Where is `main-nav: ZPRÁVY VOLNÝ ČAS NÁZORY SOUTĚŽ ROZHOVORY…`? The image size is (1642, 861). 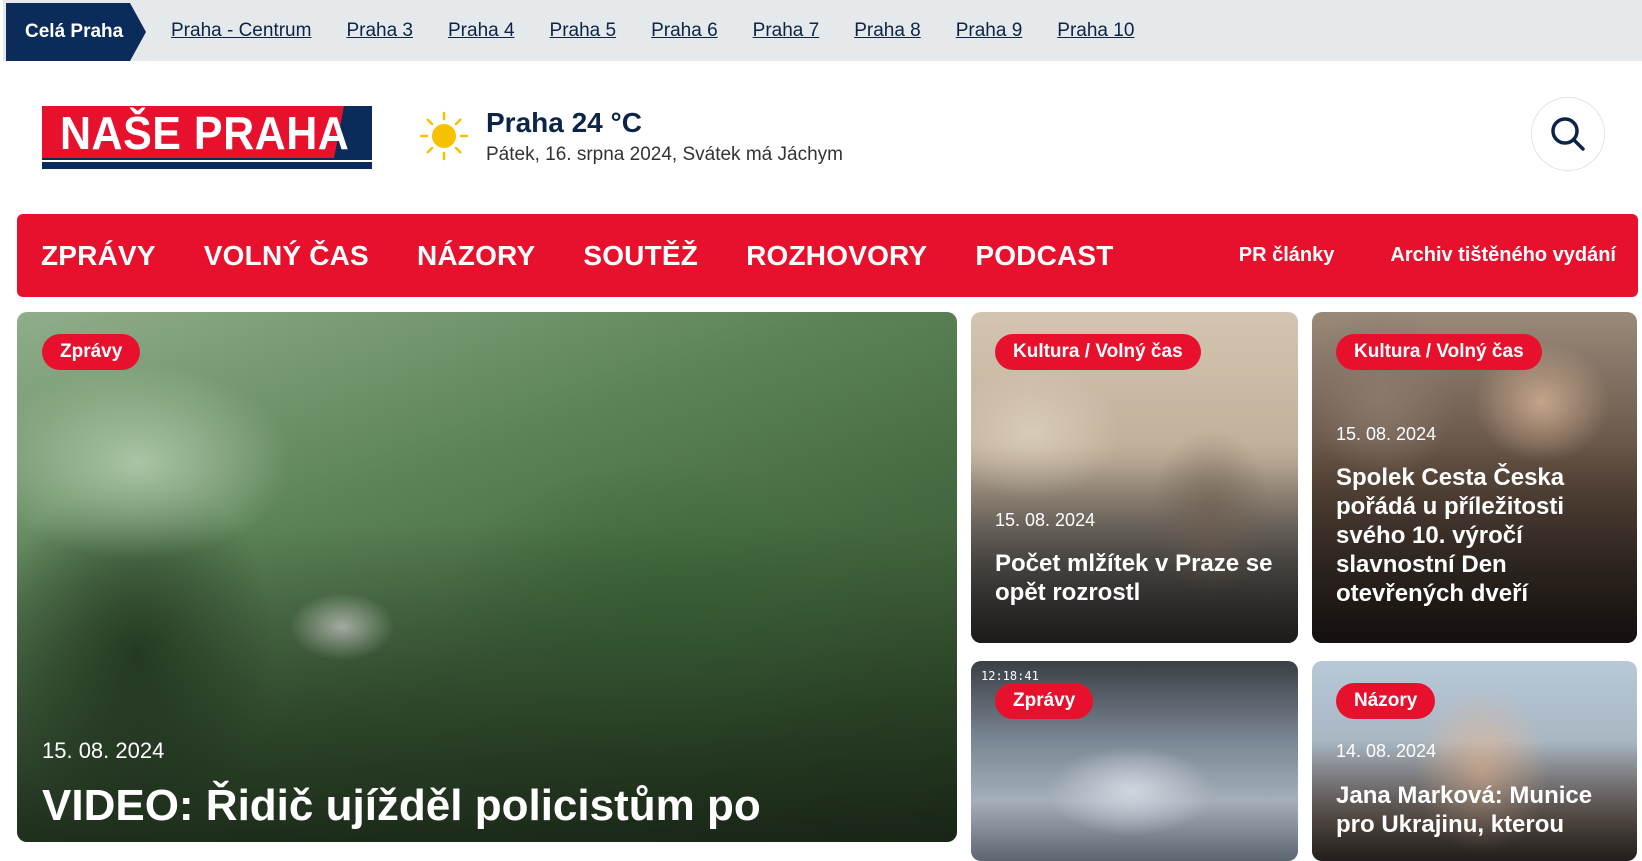
main-nav: ZPRÁVY VOLNÝ ČAS NÁZORY SOUTĚŽ ROZHOVORY… is located at coordinates (827, 255).